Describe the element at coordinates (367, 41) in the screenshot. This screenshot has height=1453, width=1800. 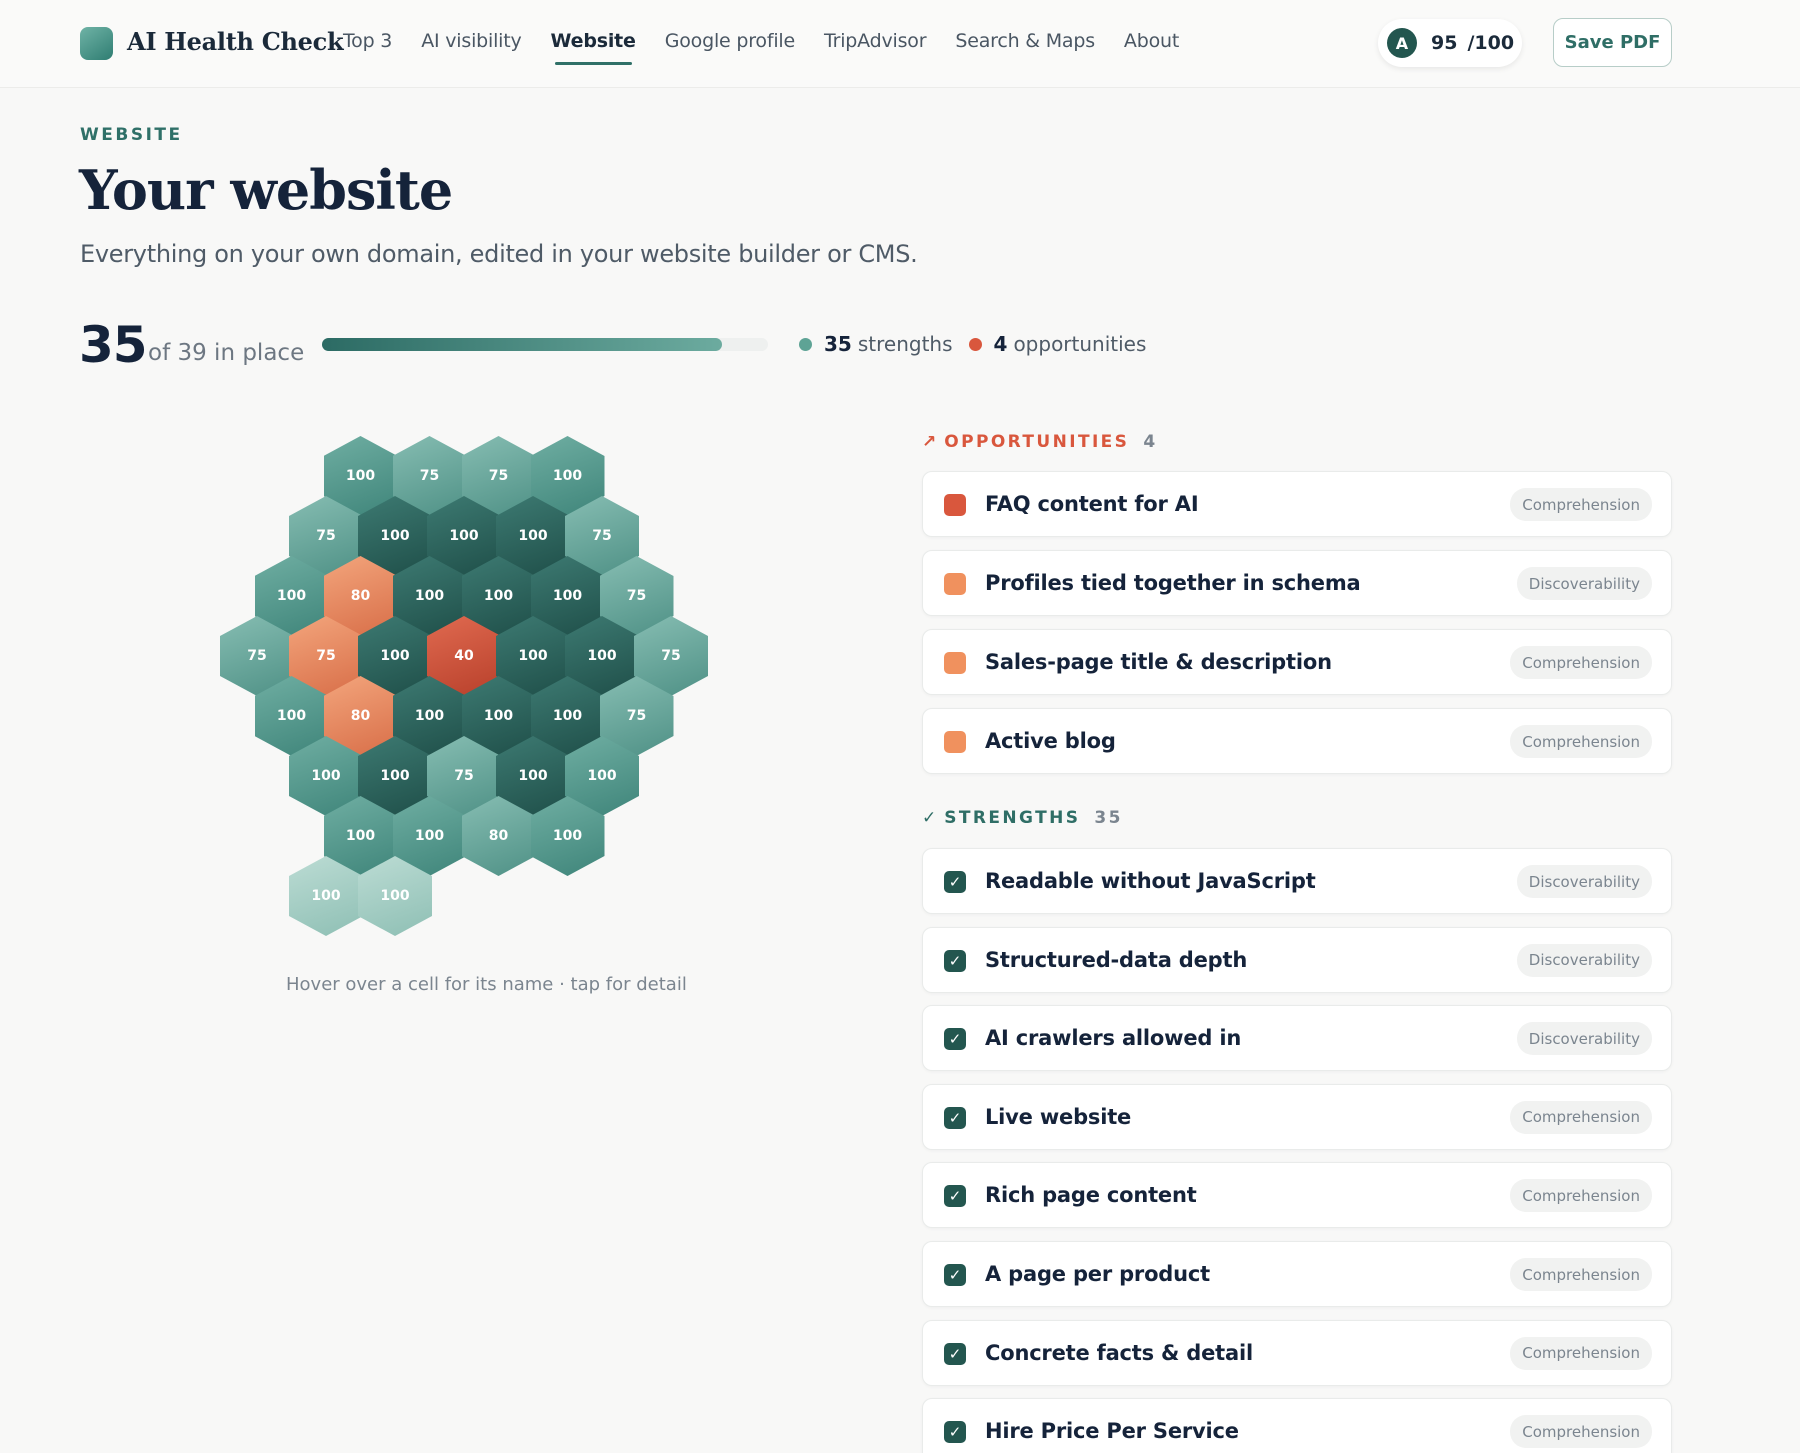
I see `nav-link-top-3: Top 3` at that location.